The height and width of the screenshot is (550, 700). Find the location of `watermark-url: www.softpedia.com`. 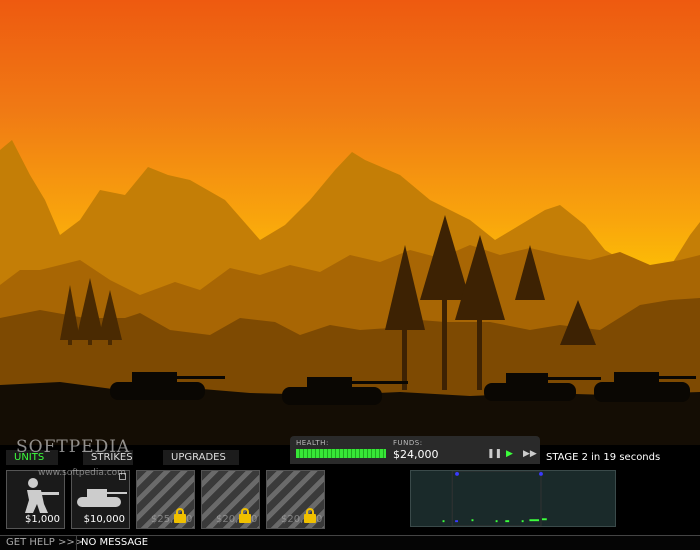

watermark-url: www.softpedia.com is located at coordinates (82, 473).